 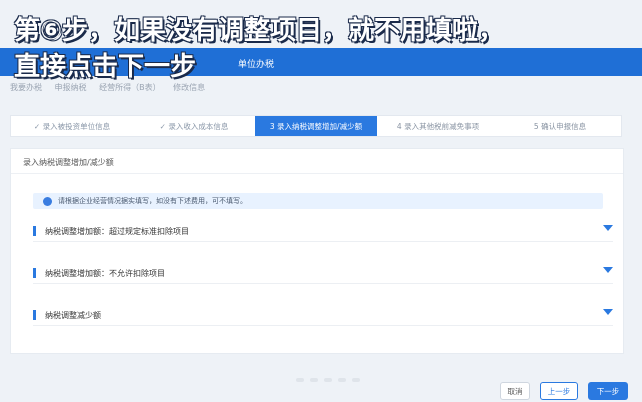 I want to click on section-label: 纳税调整减少额, so click(x=73, y=315).